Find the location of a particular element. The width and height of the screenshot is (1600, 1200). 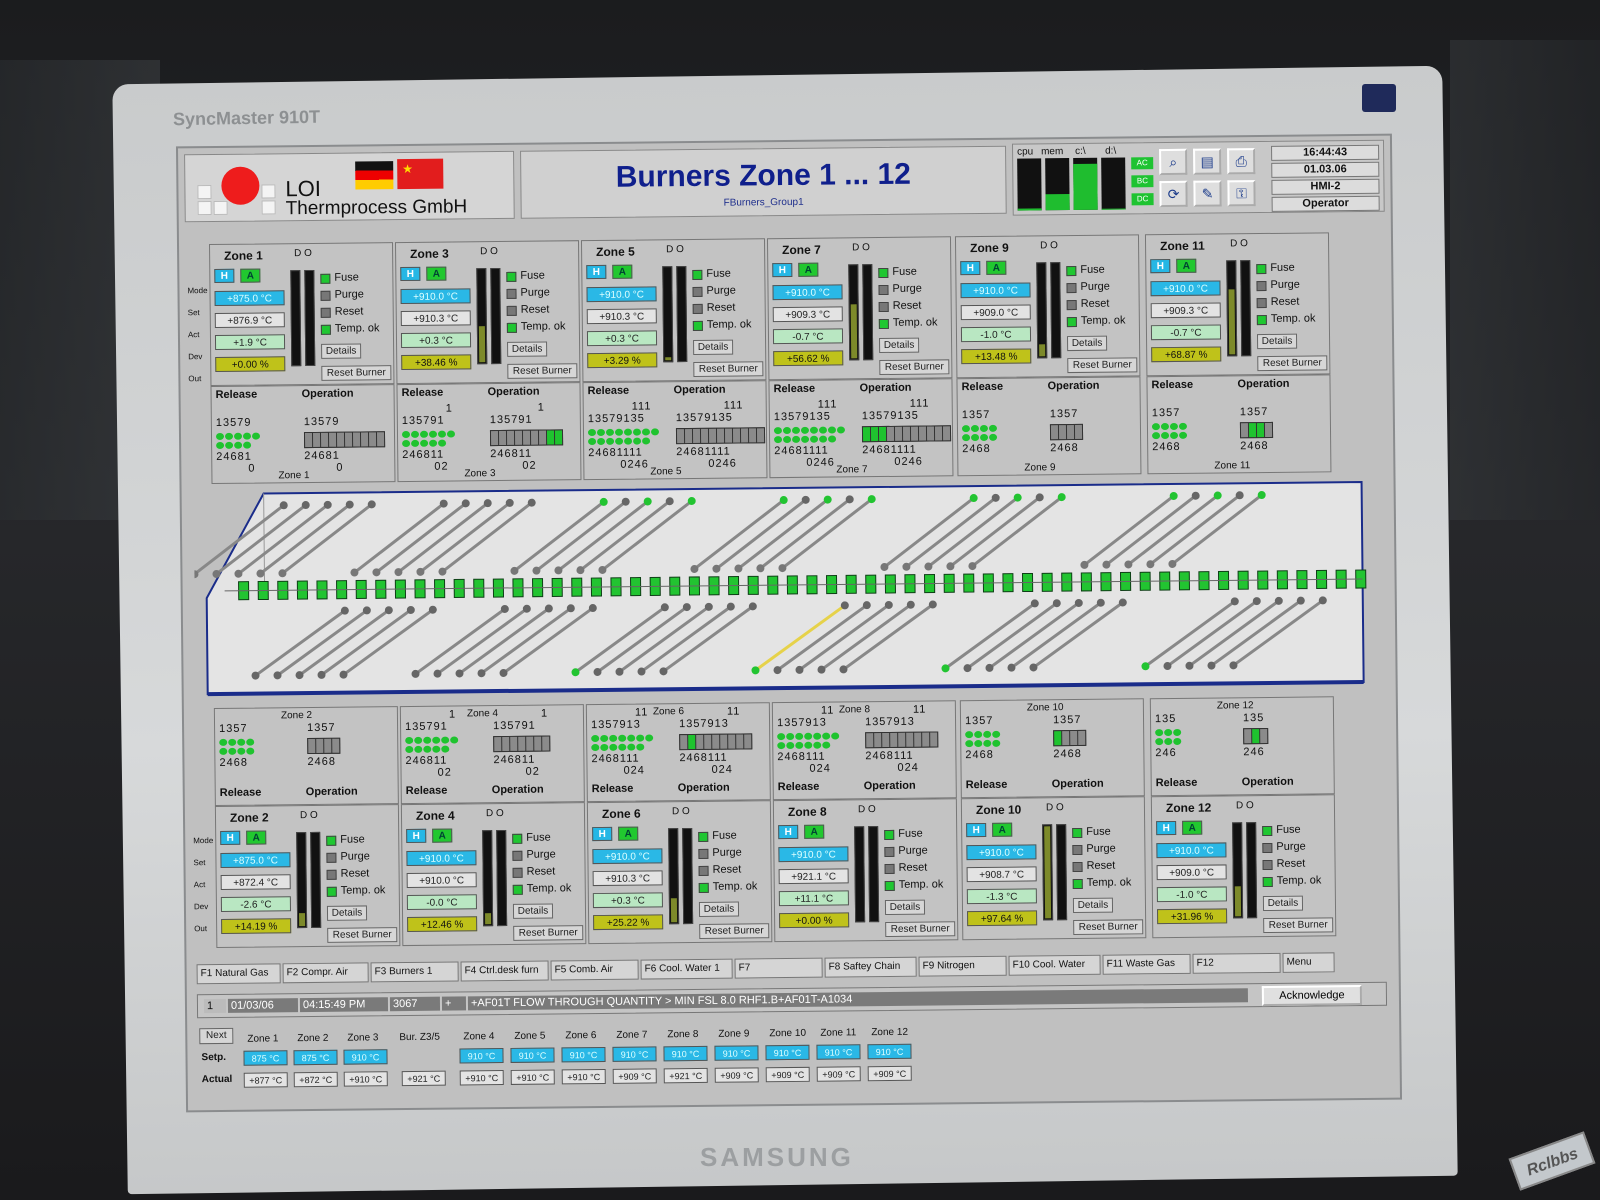

next-button: Next is located at coordinates (216, 1036).